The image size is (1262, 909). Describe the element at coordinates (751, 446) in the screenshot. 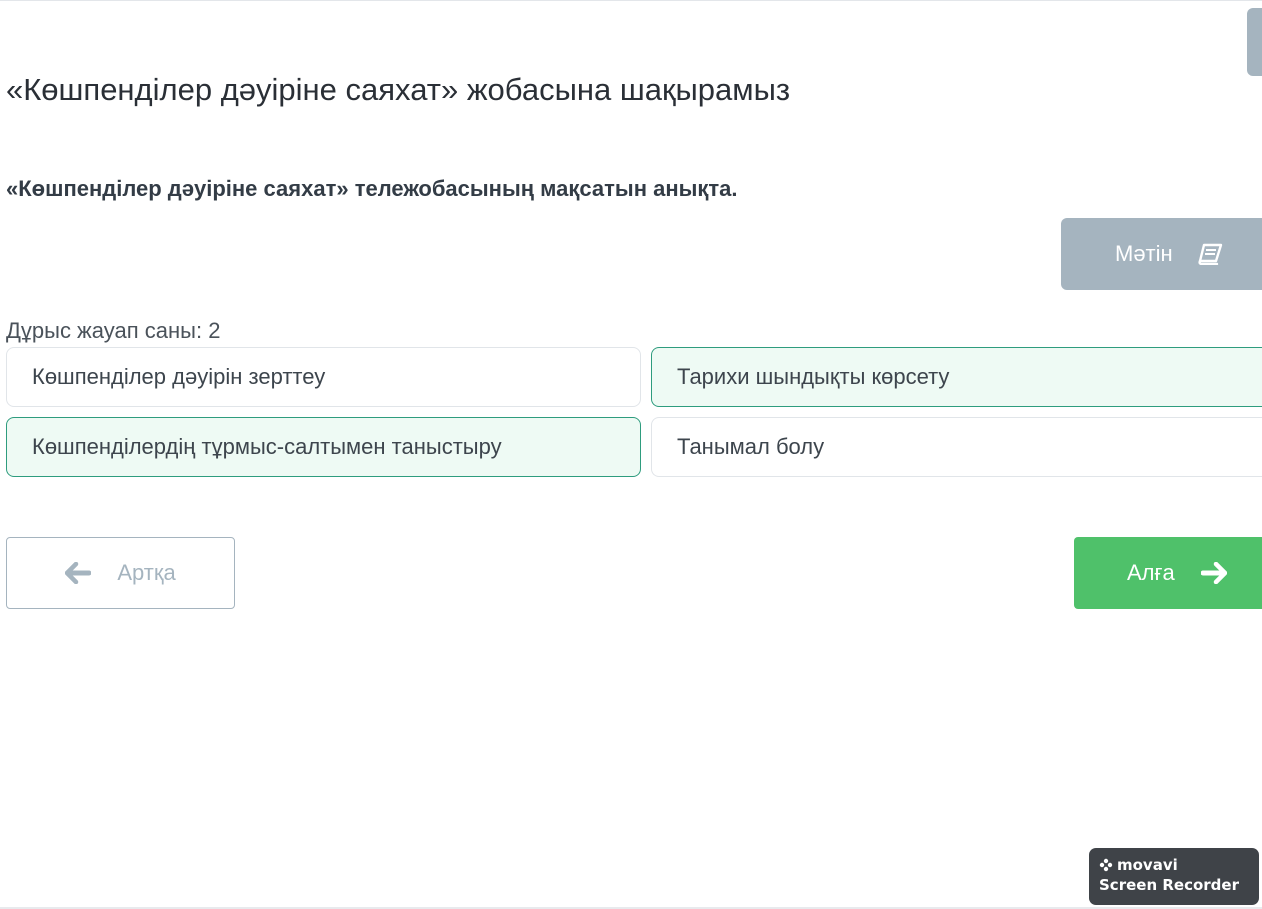

I see `answer-option-label: Танымал болу` at that location.